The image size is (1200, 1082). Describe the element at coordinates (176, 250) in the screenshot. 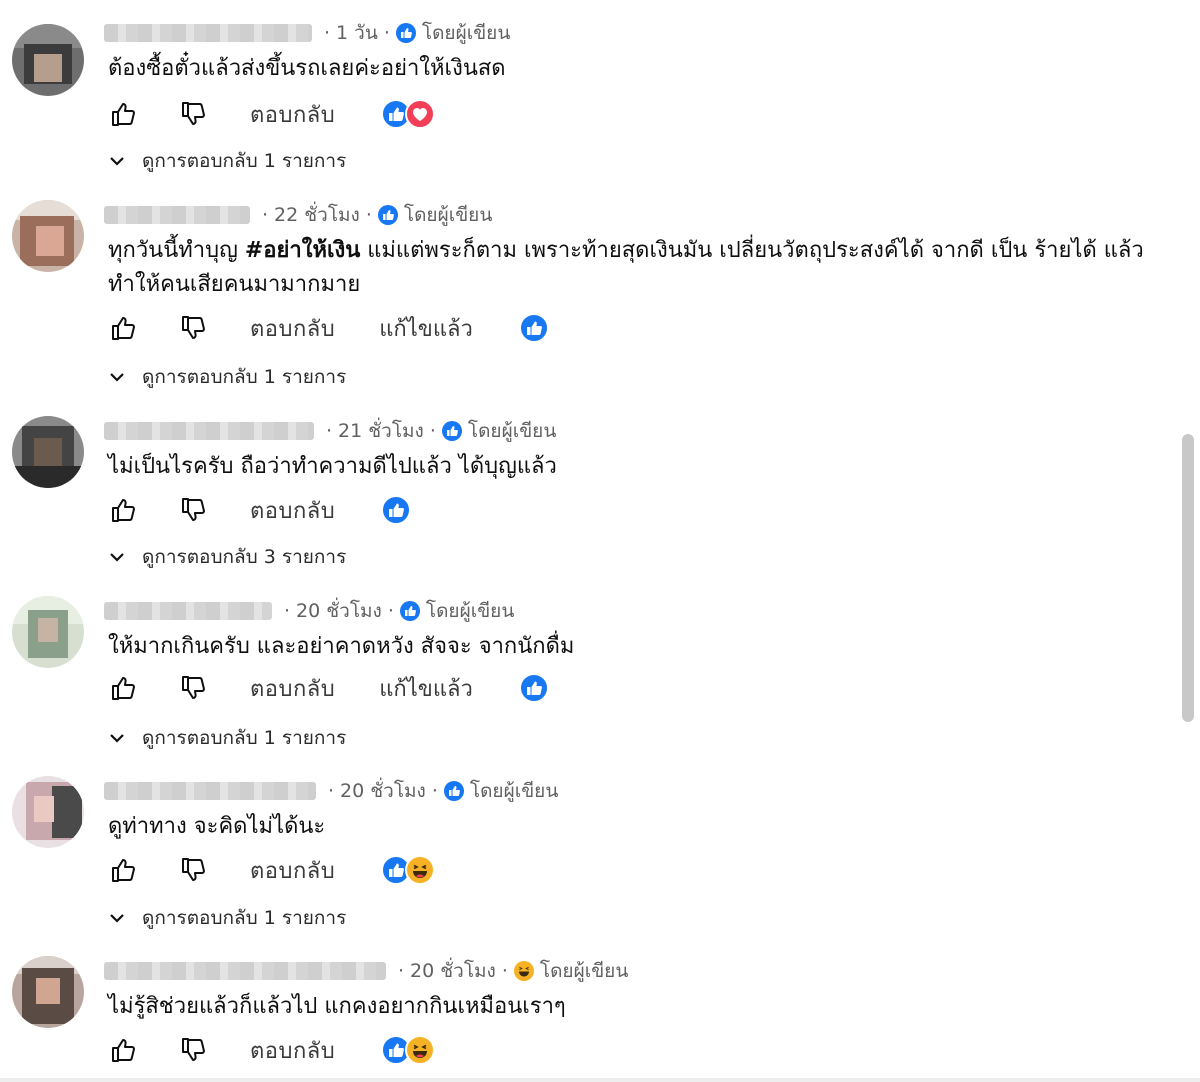

I see `comment-text-part: ทุกวันนี้ทำบุญ` at that location.